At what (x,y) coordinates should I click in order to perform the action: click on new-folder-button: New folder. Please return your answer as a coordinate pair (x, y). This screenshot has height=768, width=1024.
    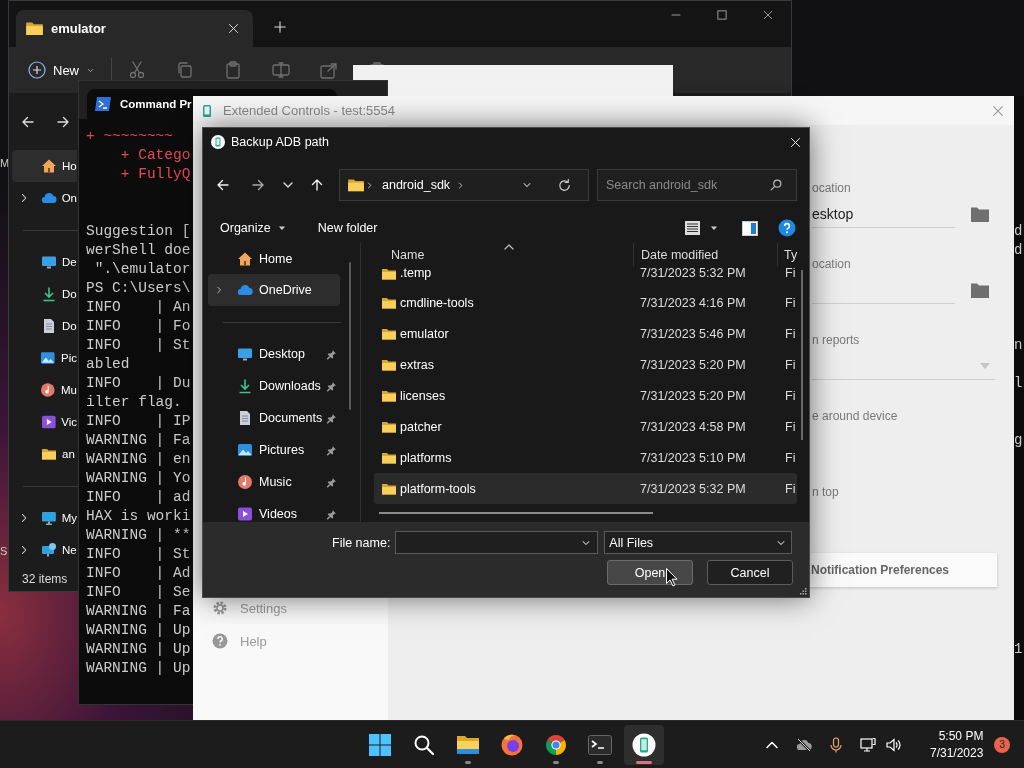
    Looking at the image, I should click on (347, 228).